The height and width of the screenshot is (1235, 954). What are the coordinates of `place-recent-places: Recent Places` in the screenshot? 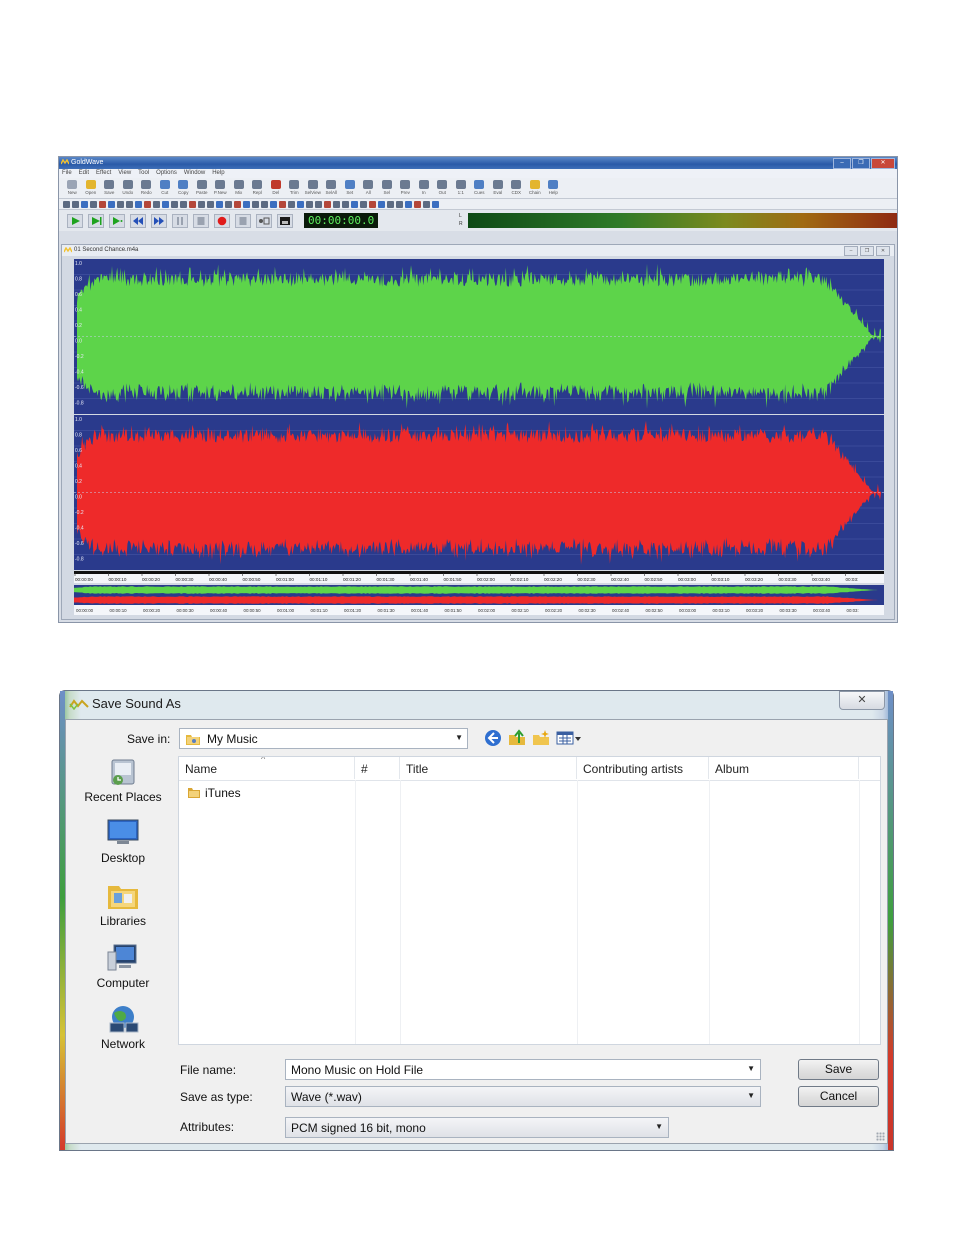 It's located at (123, 780).